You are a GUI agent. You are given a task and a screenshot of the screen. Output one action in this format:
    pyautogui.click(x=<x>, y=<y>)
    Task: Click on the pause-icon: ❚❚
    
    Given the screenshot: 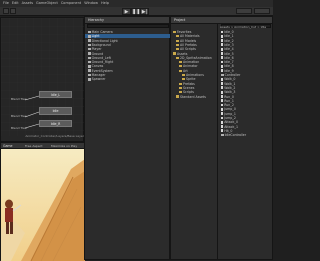 What is the action you would take?
    pyautogui.click(x=135, y=11)
    